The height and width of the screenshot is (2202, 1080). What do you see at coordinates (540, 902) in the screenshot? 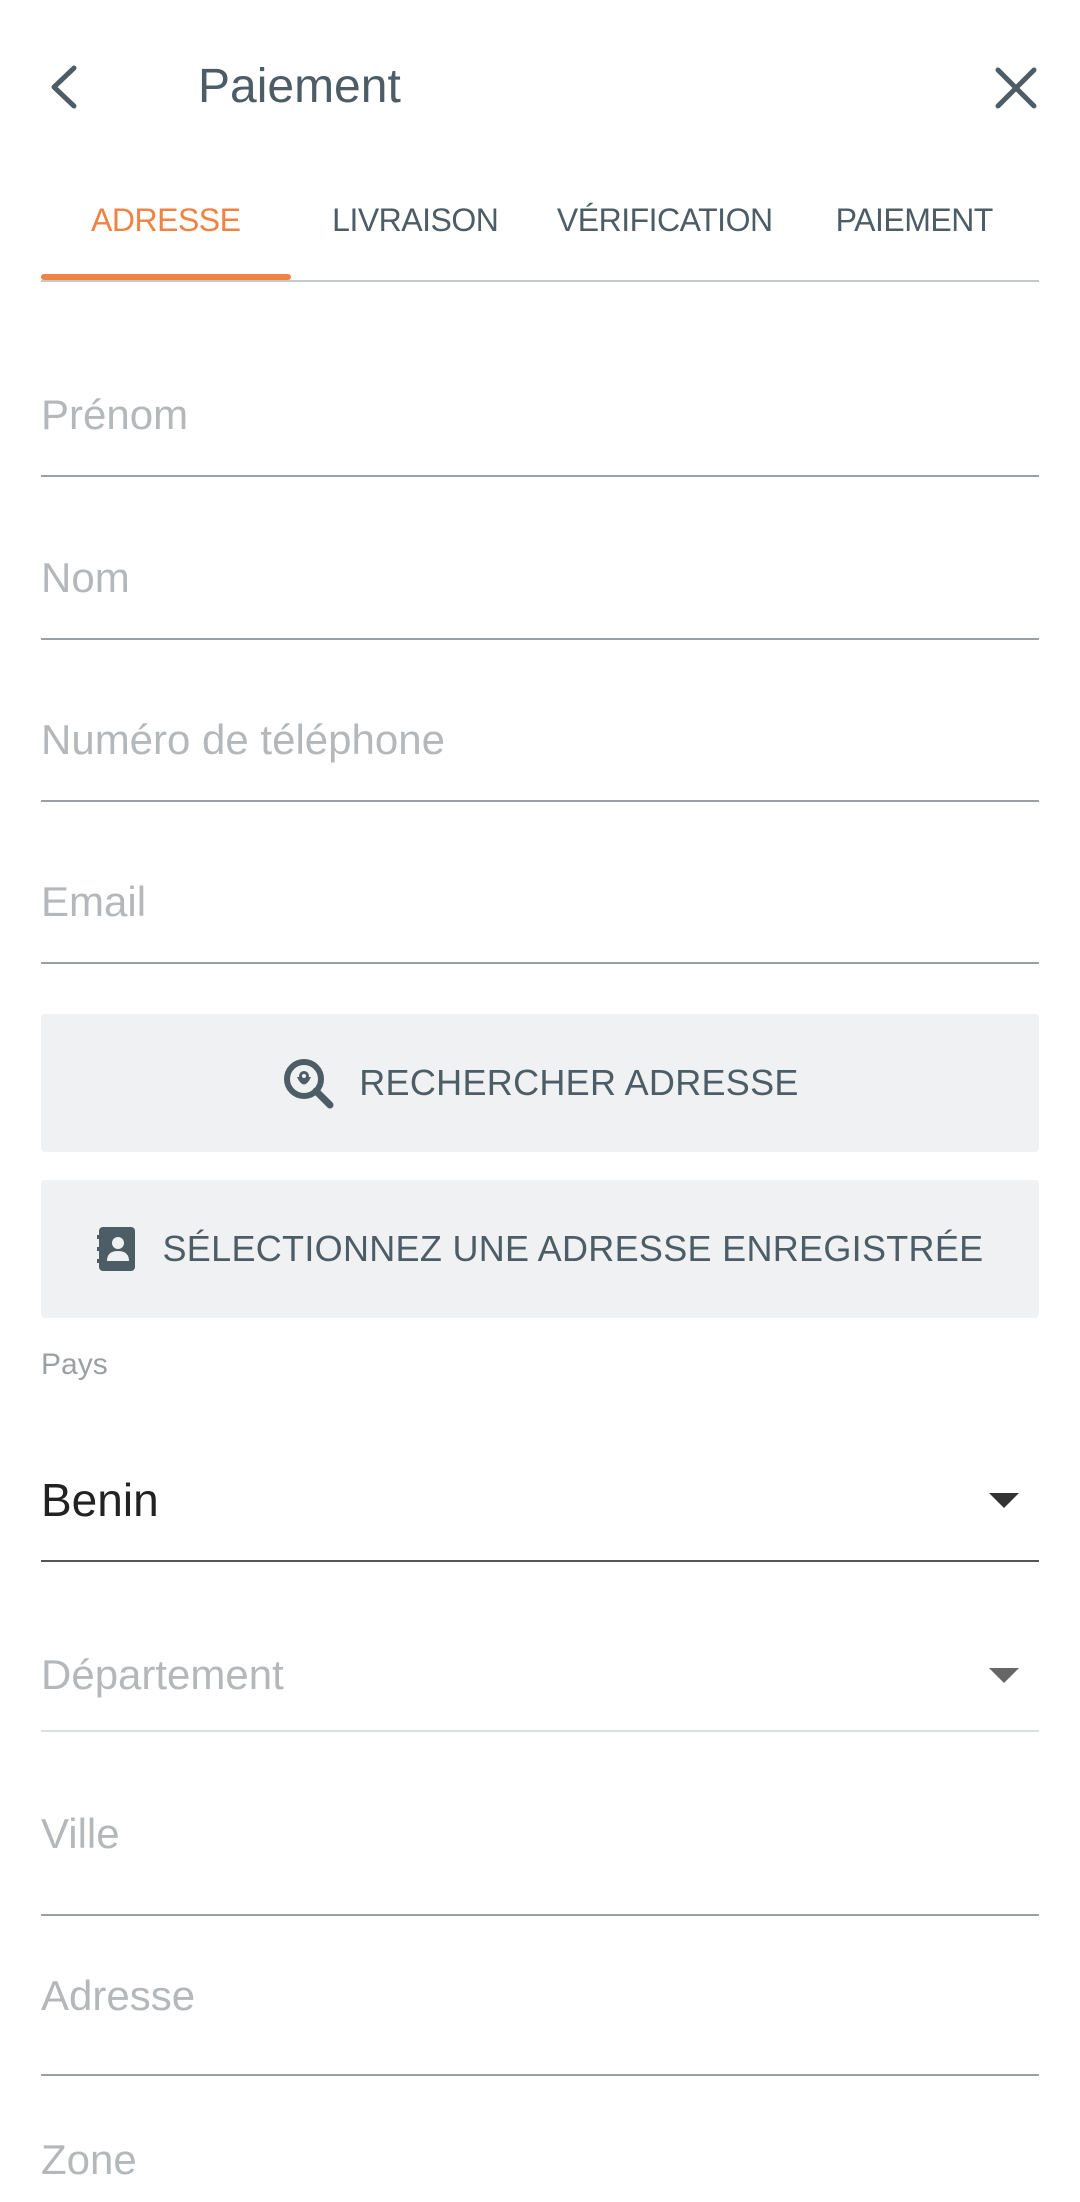
I see `email-input` at bounding box center [540, 902].